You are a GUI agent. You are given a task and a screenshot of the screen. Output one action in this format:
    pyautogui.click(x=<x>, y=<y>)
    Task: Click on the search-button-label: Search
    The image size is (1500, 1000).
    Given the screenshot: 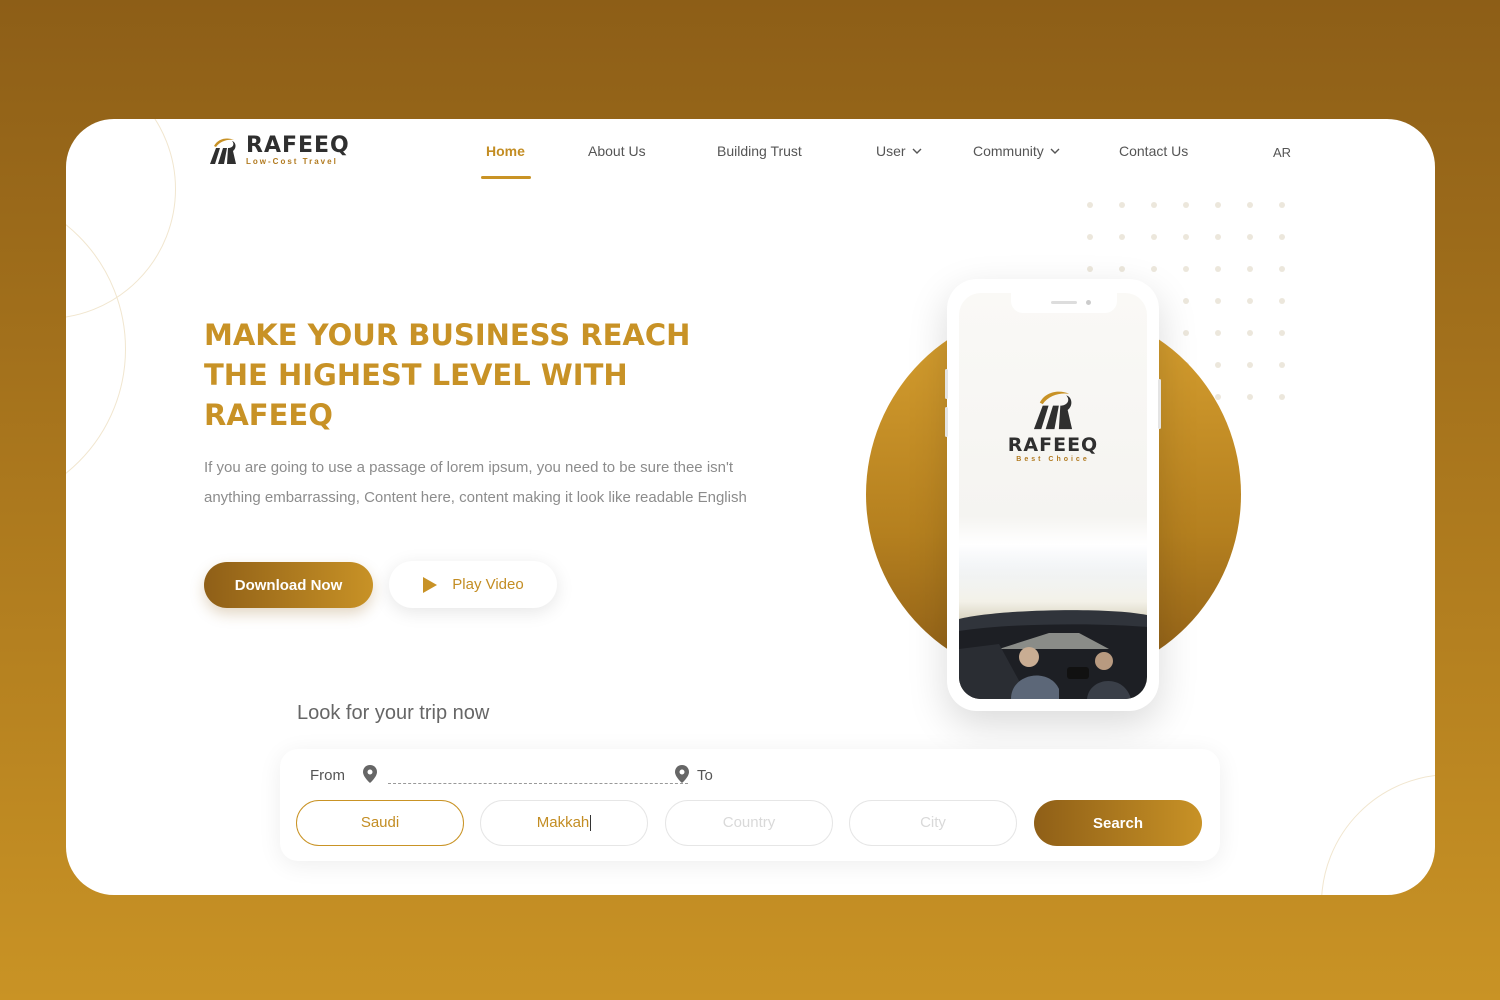 What is the action you would take?
    pyautogui.click(x=1118, y=823)
    